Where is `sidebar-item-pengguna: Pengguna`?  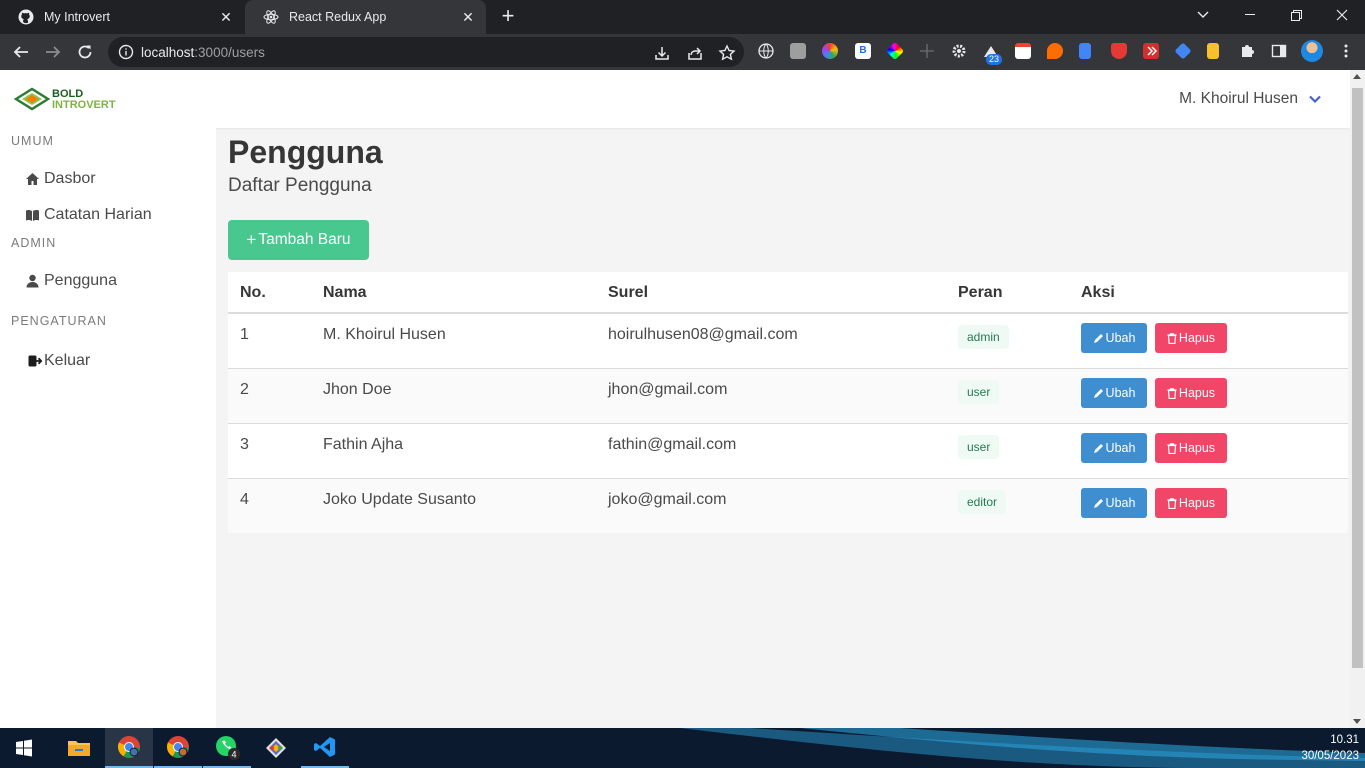 sidebar-item-pengguna: Pengguna is located at coordinates (70, 281).